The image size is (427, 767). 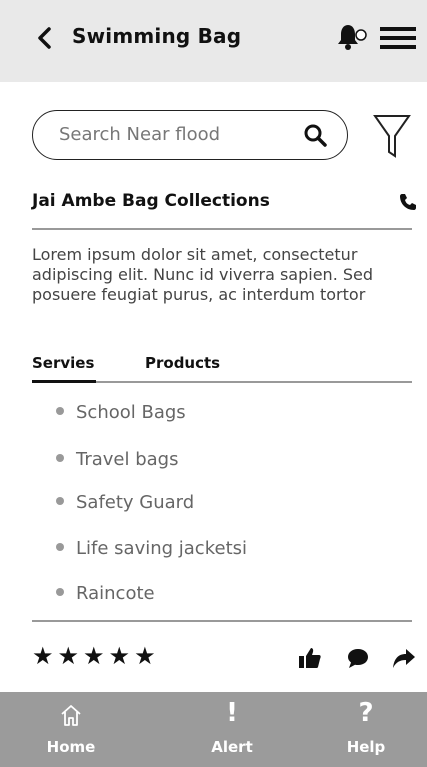 I want to click on nav-help-label: Help, so click(x=366, y=747).